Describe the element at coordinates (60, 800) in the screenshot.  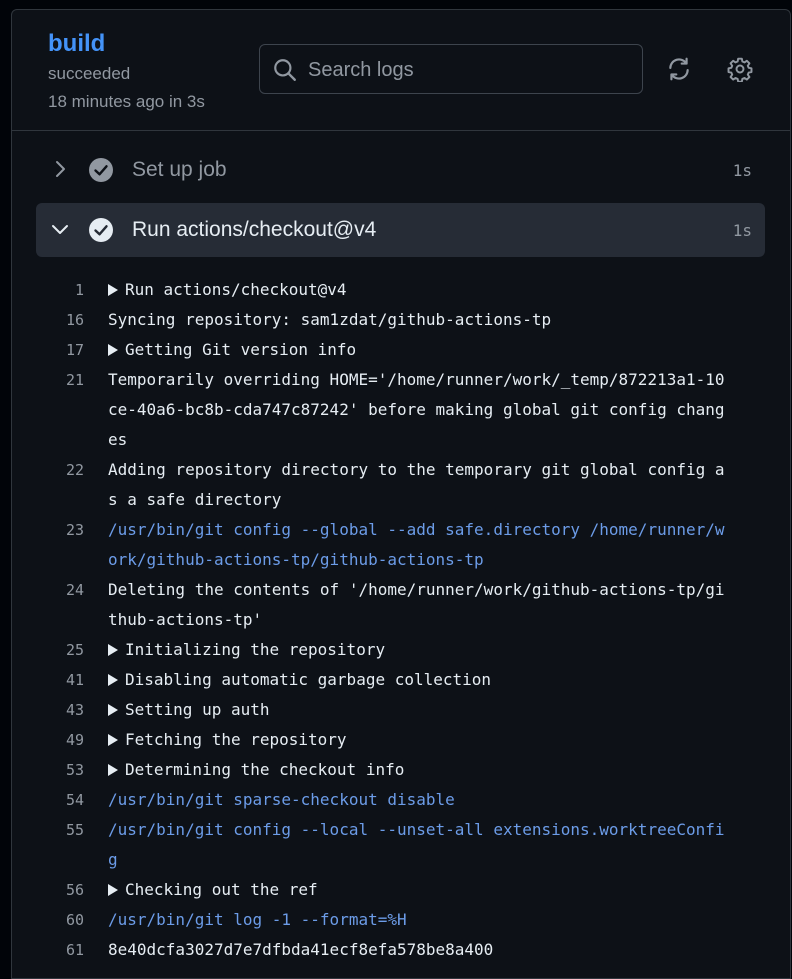
I see `line-number: 54` at that location.